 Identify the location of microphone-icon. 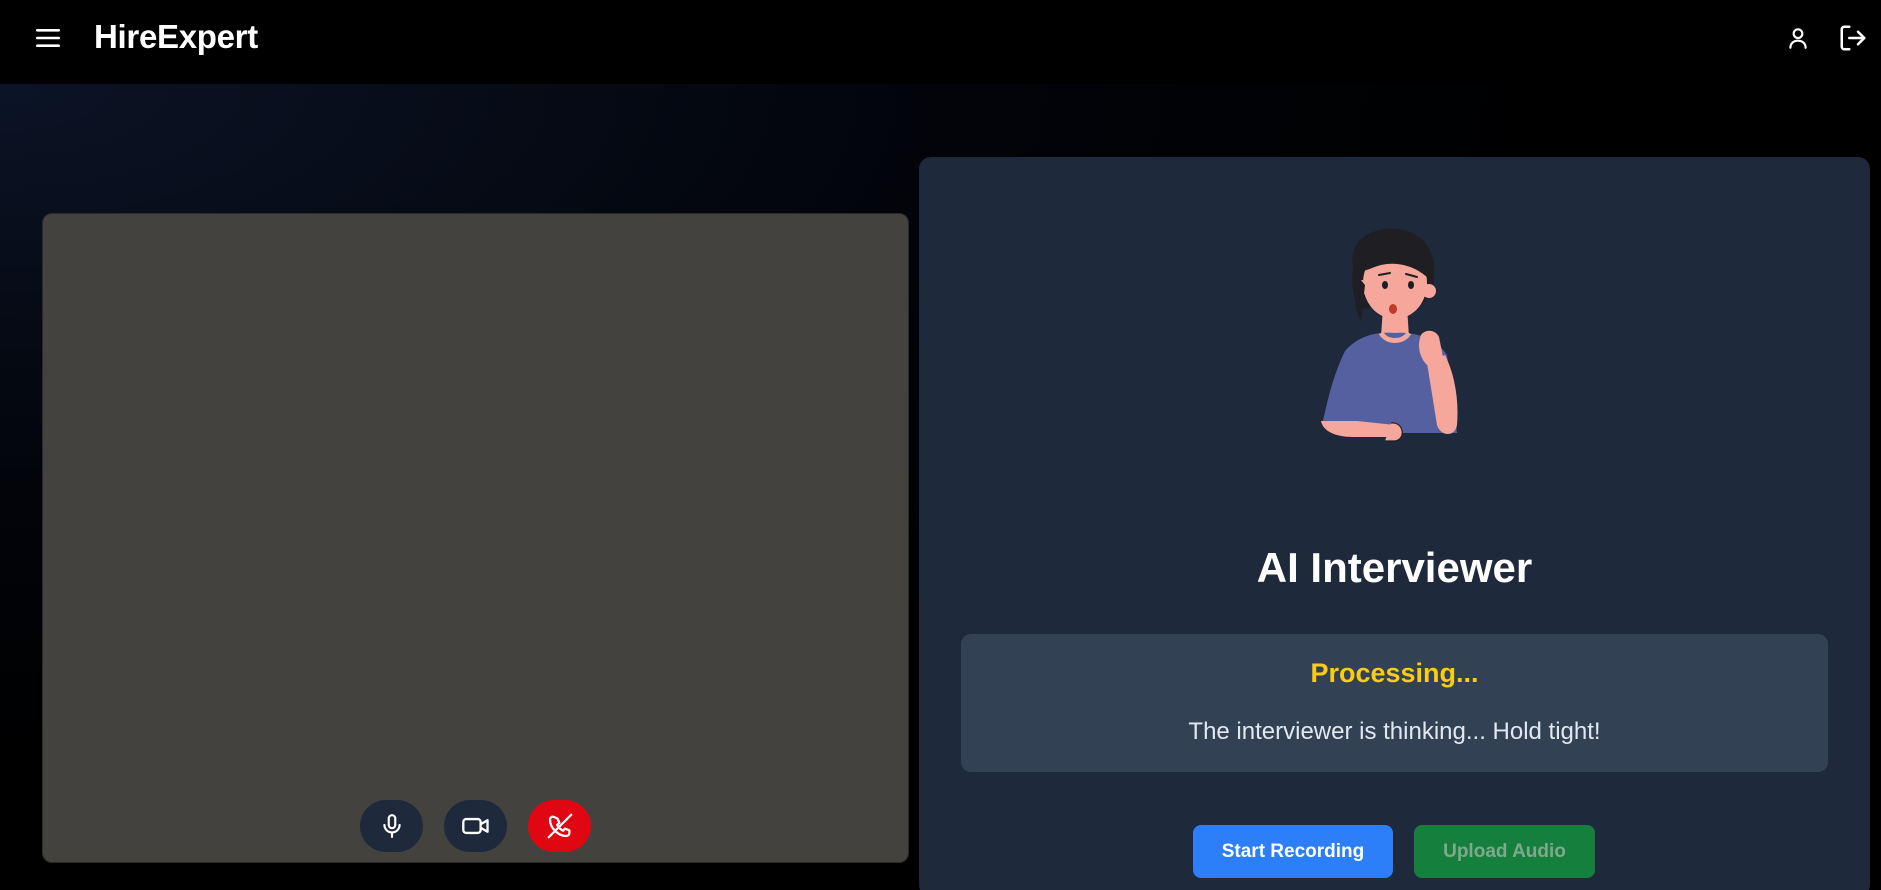
(391, 826).